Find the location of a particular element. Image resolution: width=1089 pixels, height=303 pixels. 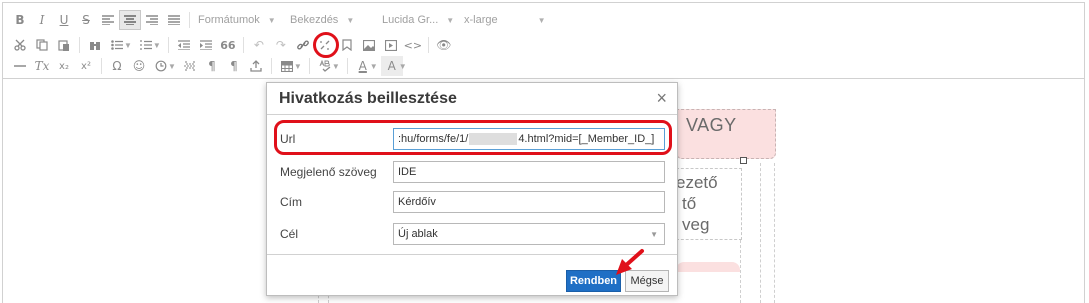

bold-button: B is located at coordinates (20, 20).